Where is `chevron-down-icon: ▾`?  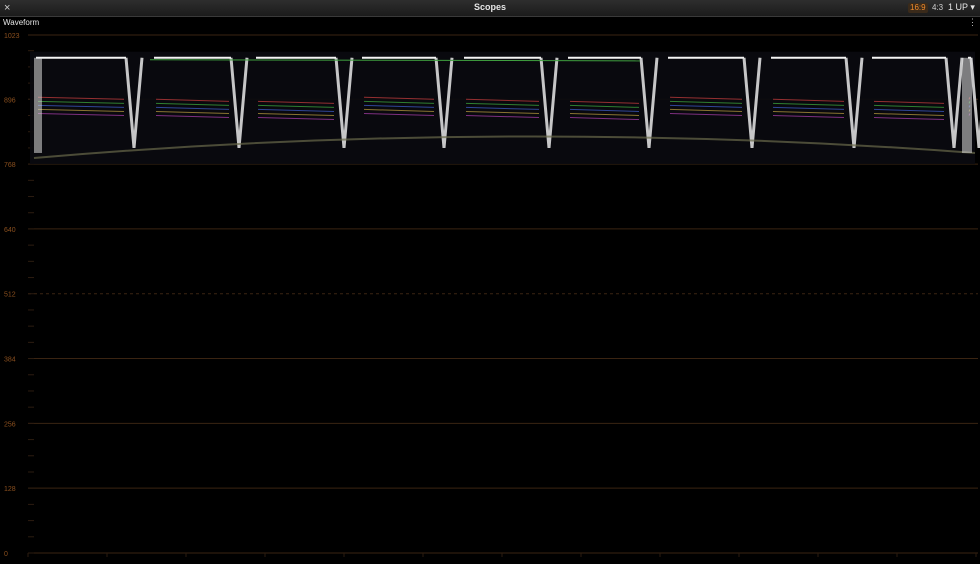 chevron-down-icon: ▾ is located at coordinates (972, 7).